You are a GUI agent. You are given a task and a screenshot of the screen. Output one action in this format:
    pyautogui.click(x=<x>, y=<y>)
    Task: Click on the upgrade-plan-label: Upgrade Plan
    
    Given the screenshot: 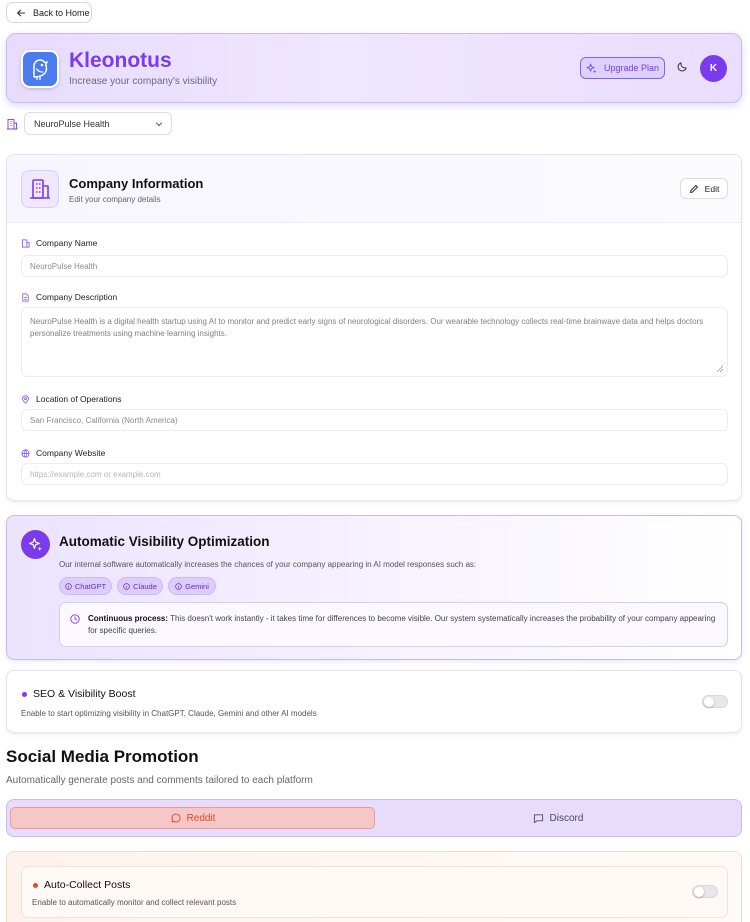 What is the action you would take?
    pyautogui.click(x=631, y=68)
    